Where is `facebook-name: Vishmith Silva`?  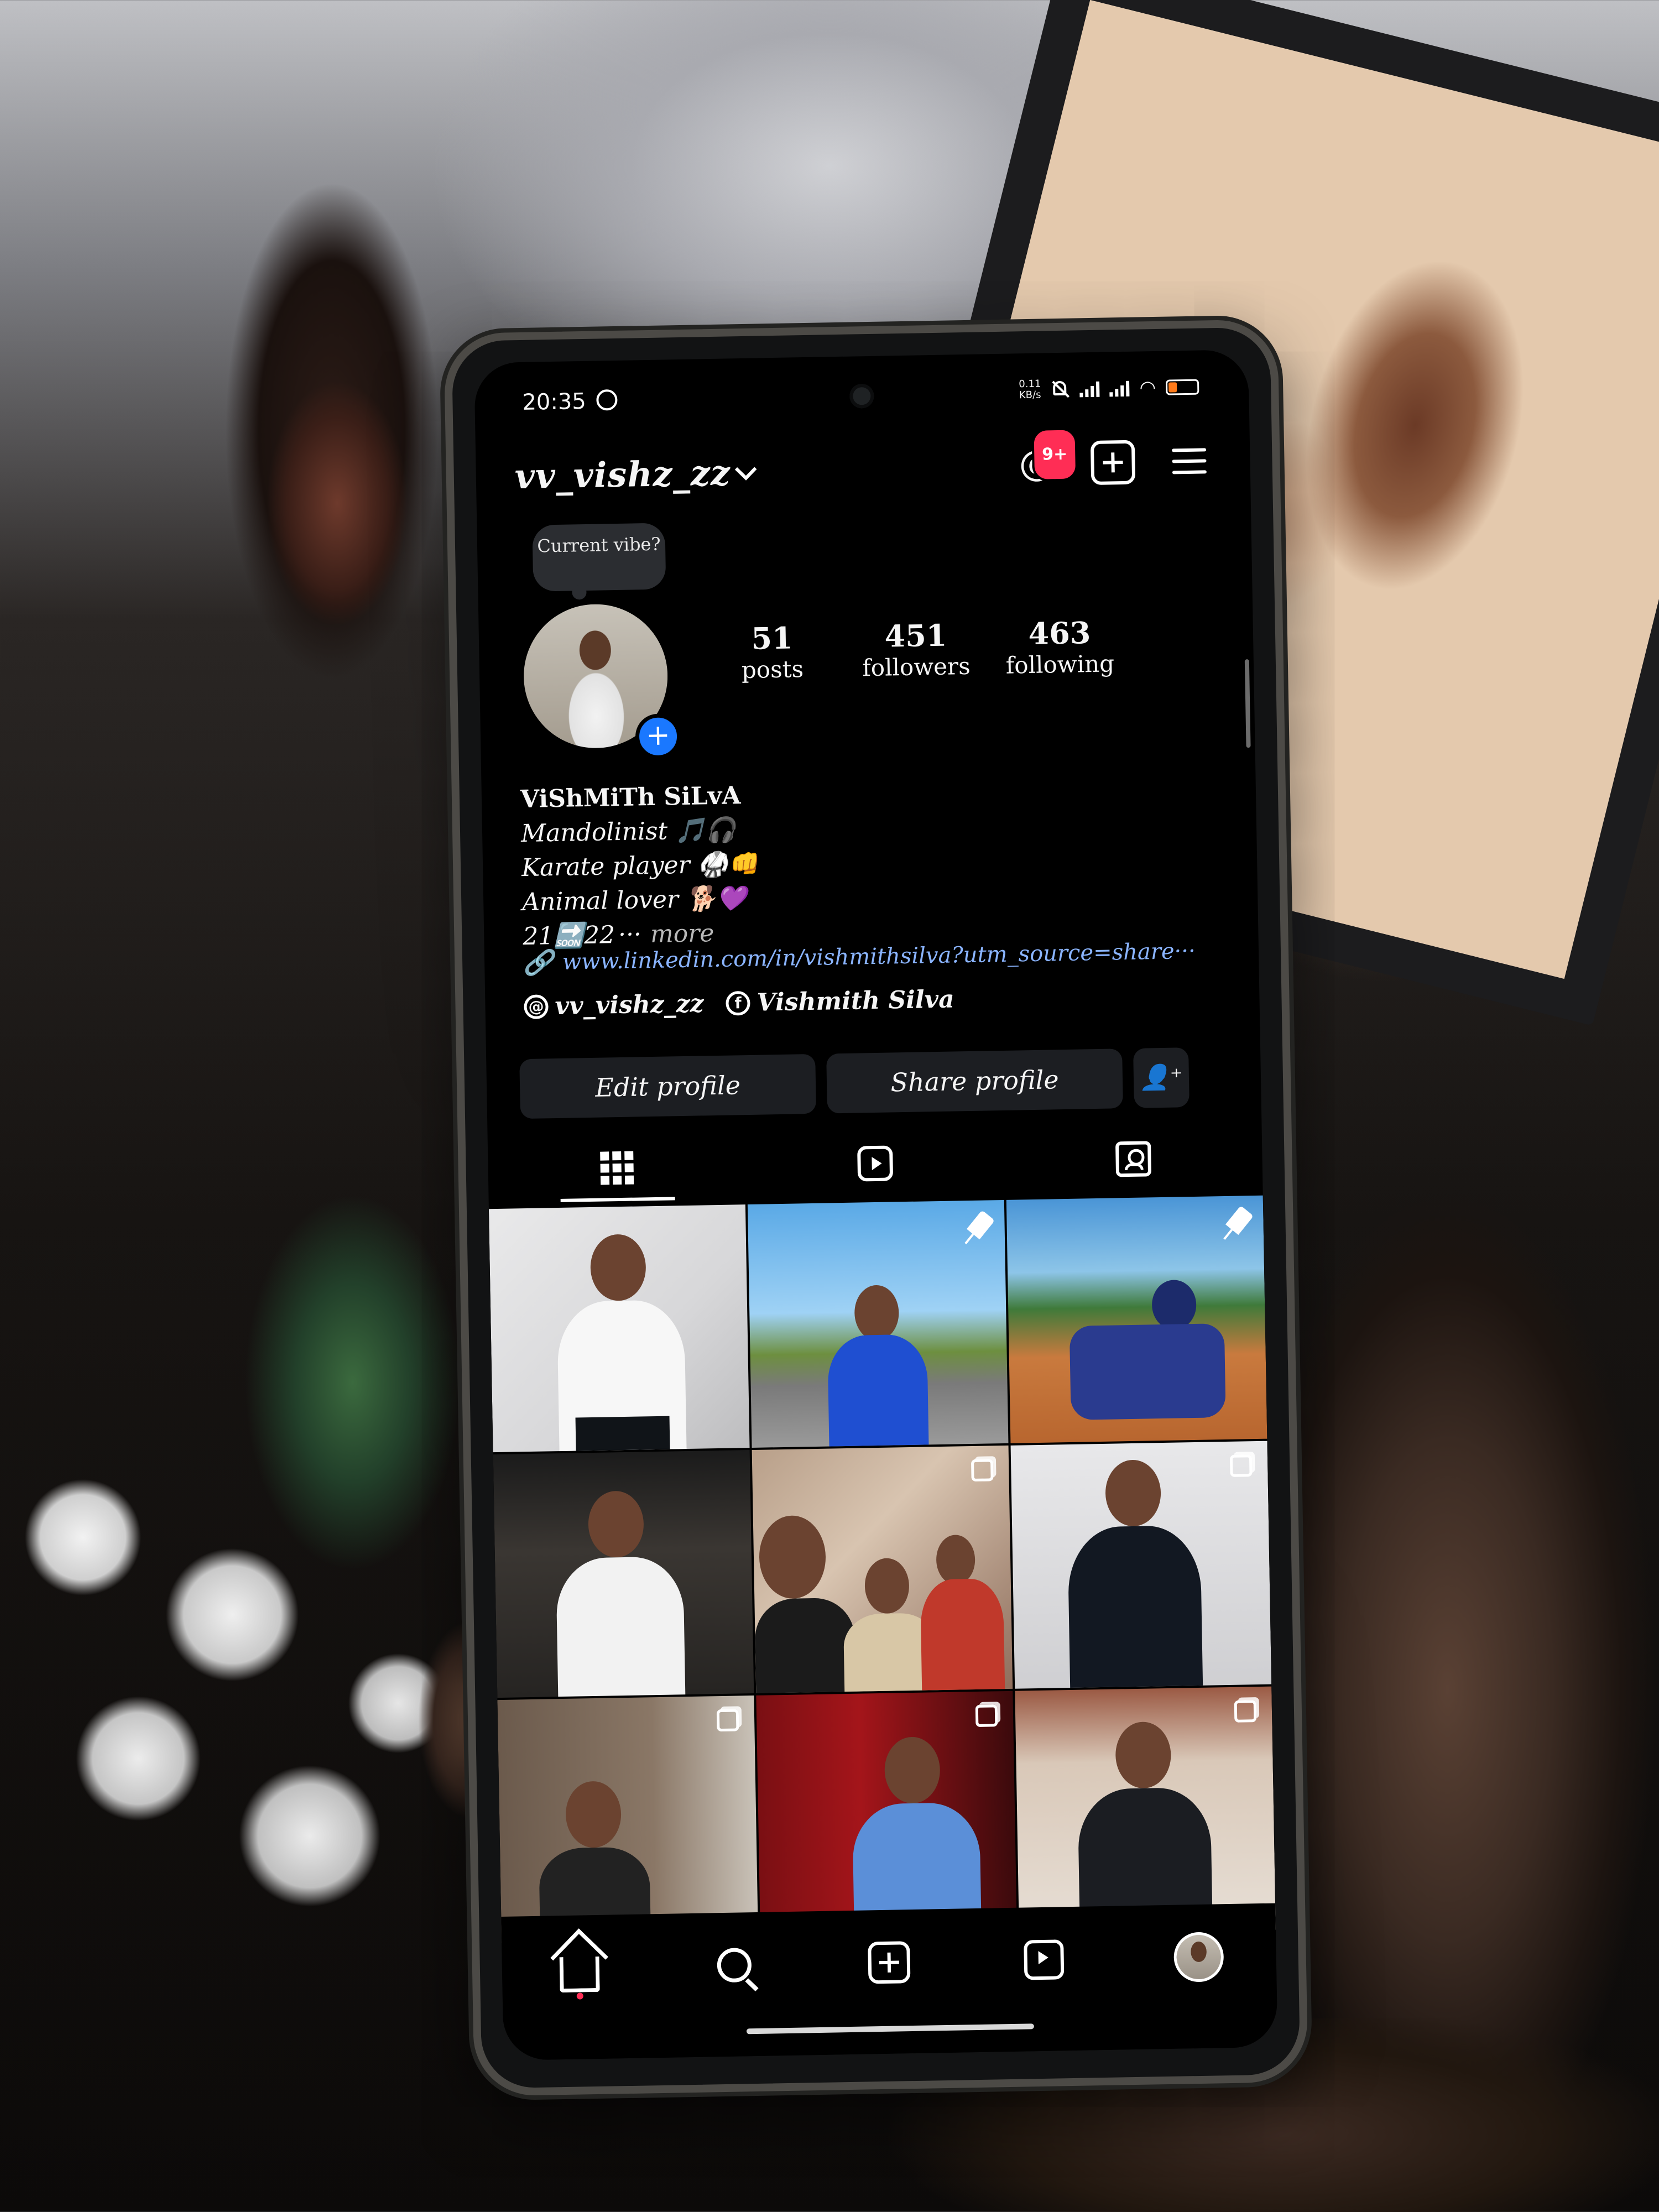
facebook-name: Vishmith Silva is located at coordinates (856, 1001).